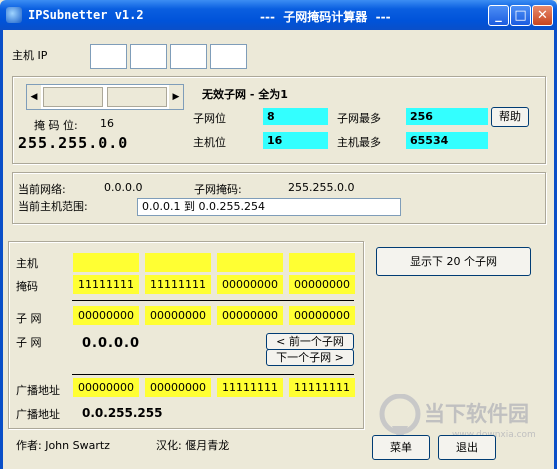  What do you see at coordinates (250, 315) in the screenshot?
I see `subnet-binary-octet-3: 00000000` at bounding box center [250, 315].